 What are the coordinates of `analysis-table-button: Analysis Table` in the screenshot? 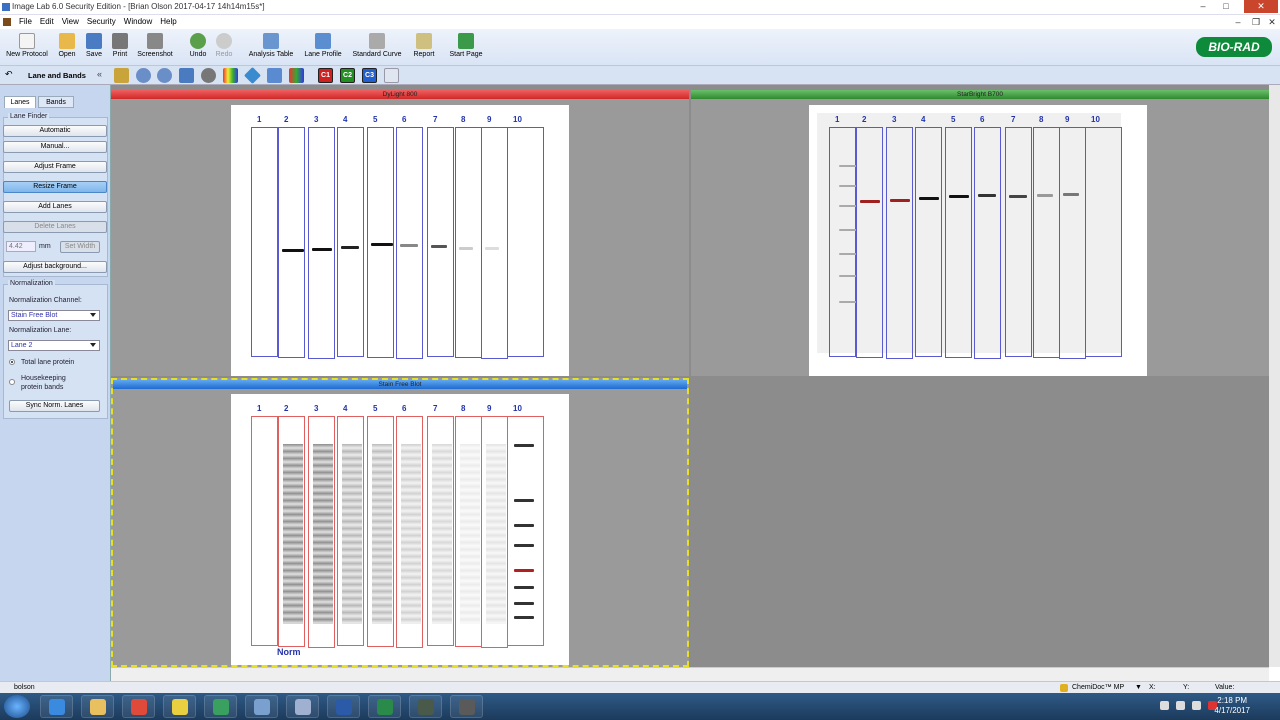 It's located at (271, 47).